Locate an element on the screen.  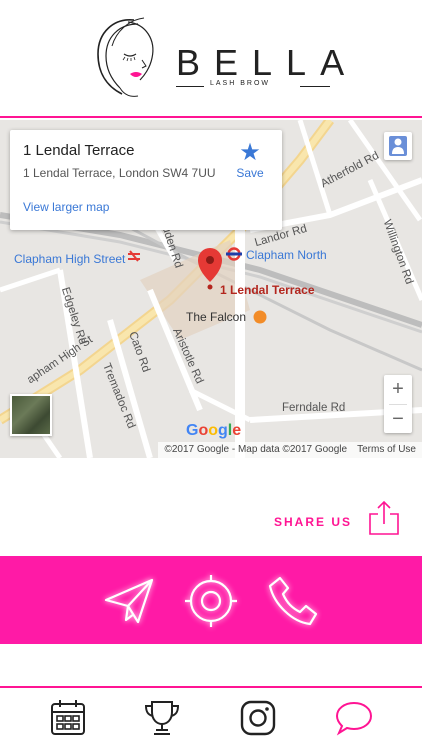
map-label-clapham-north: Clapham North is located at coordinates (286, 255).